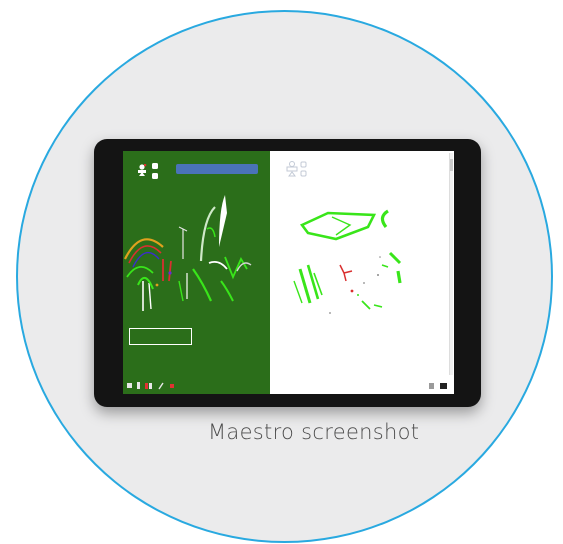  Describe the element at coordinates (443, 386) in the screenshot. I see `screen-icon` at that location.